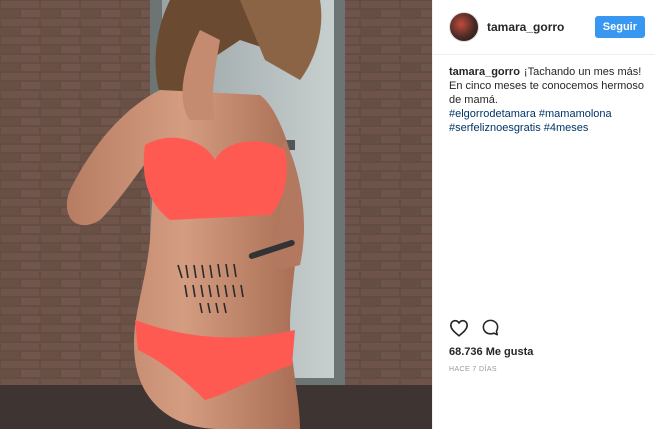  I want to click on hashtag-link: #4meses, so click(566, 128).